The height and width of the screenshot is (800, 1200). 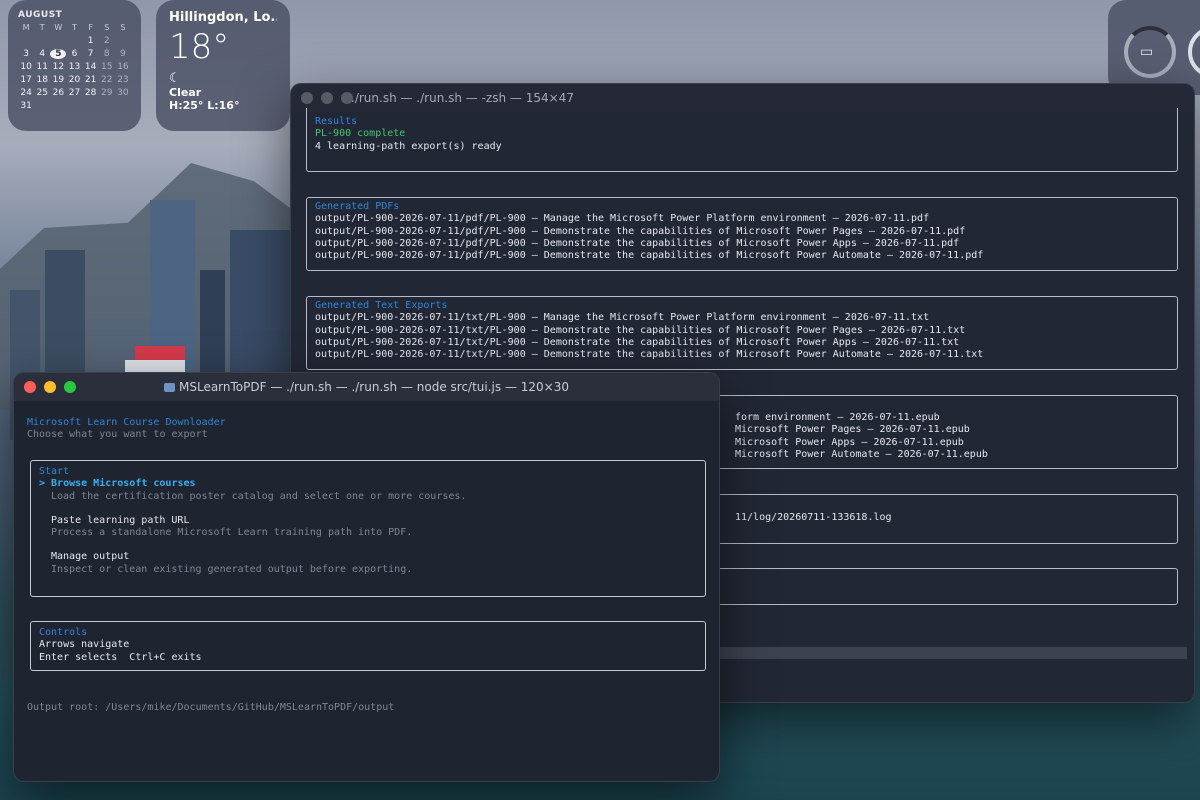 I want to click on menu-option-label: Paste learning path URL, so click(x=120, y=520).